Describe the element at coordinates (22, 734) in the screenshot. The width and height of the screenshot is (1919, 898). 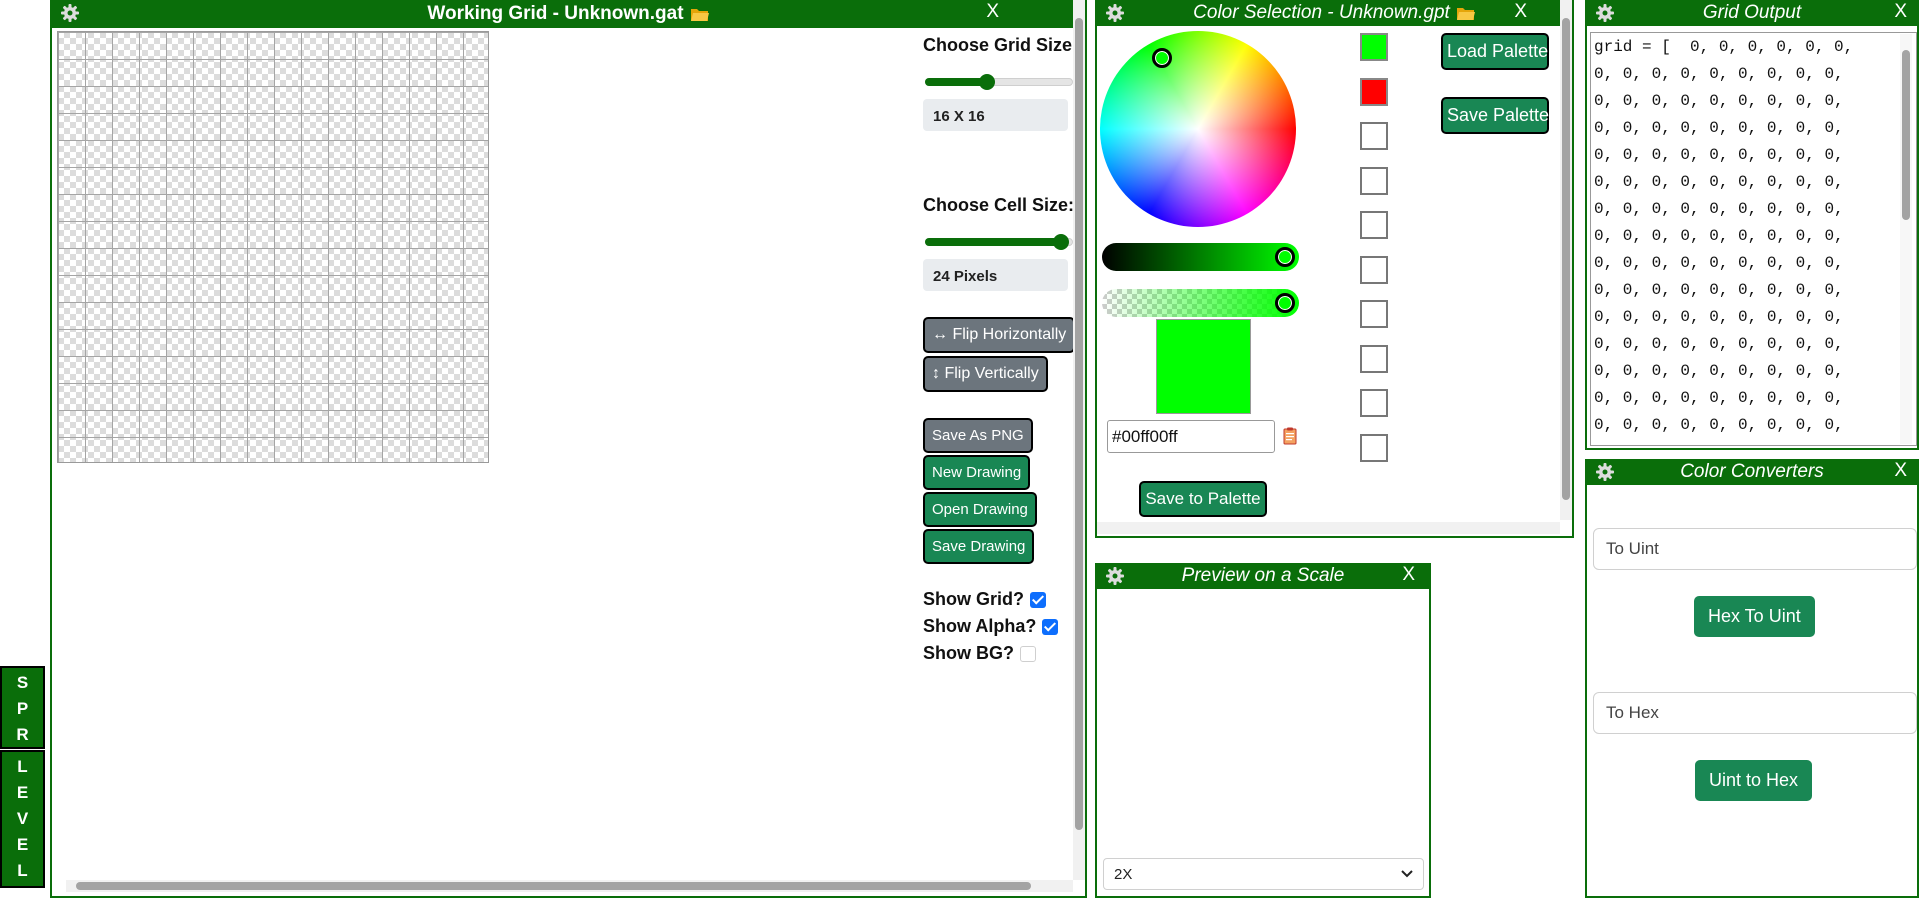
I see `sidebar-tab-letter: R` at that location.